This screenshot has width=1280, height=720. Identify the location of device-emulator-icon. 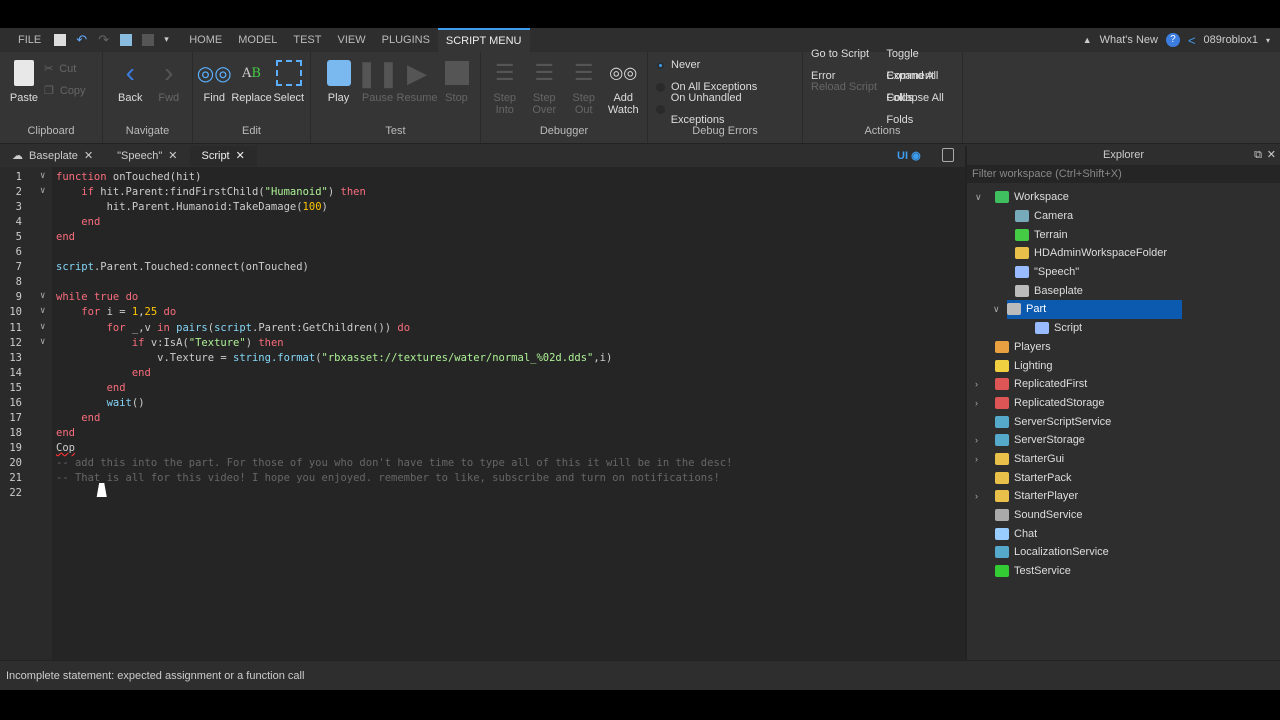
(948, 155).